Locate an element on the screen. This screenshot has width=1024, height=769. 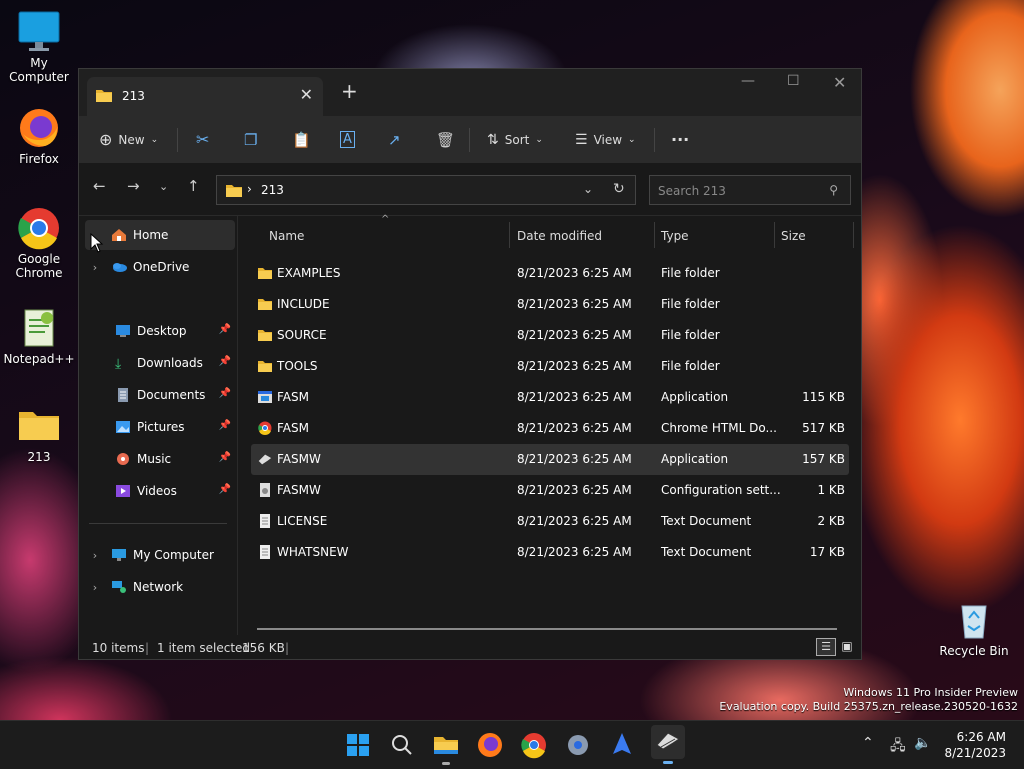
desktop-icon-notepadpp: Notepad++ is located at coordinates (39, 336).